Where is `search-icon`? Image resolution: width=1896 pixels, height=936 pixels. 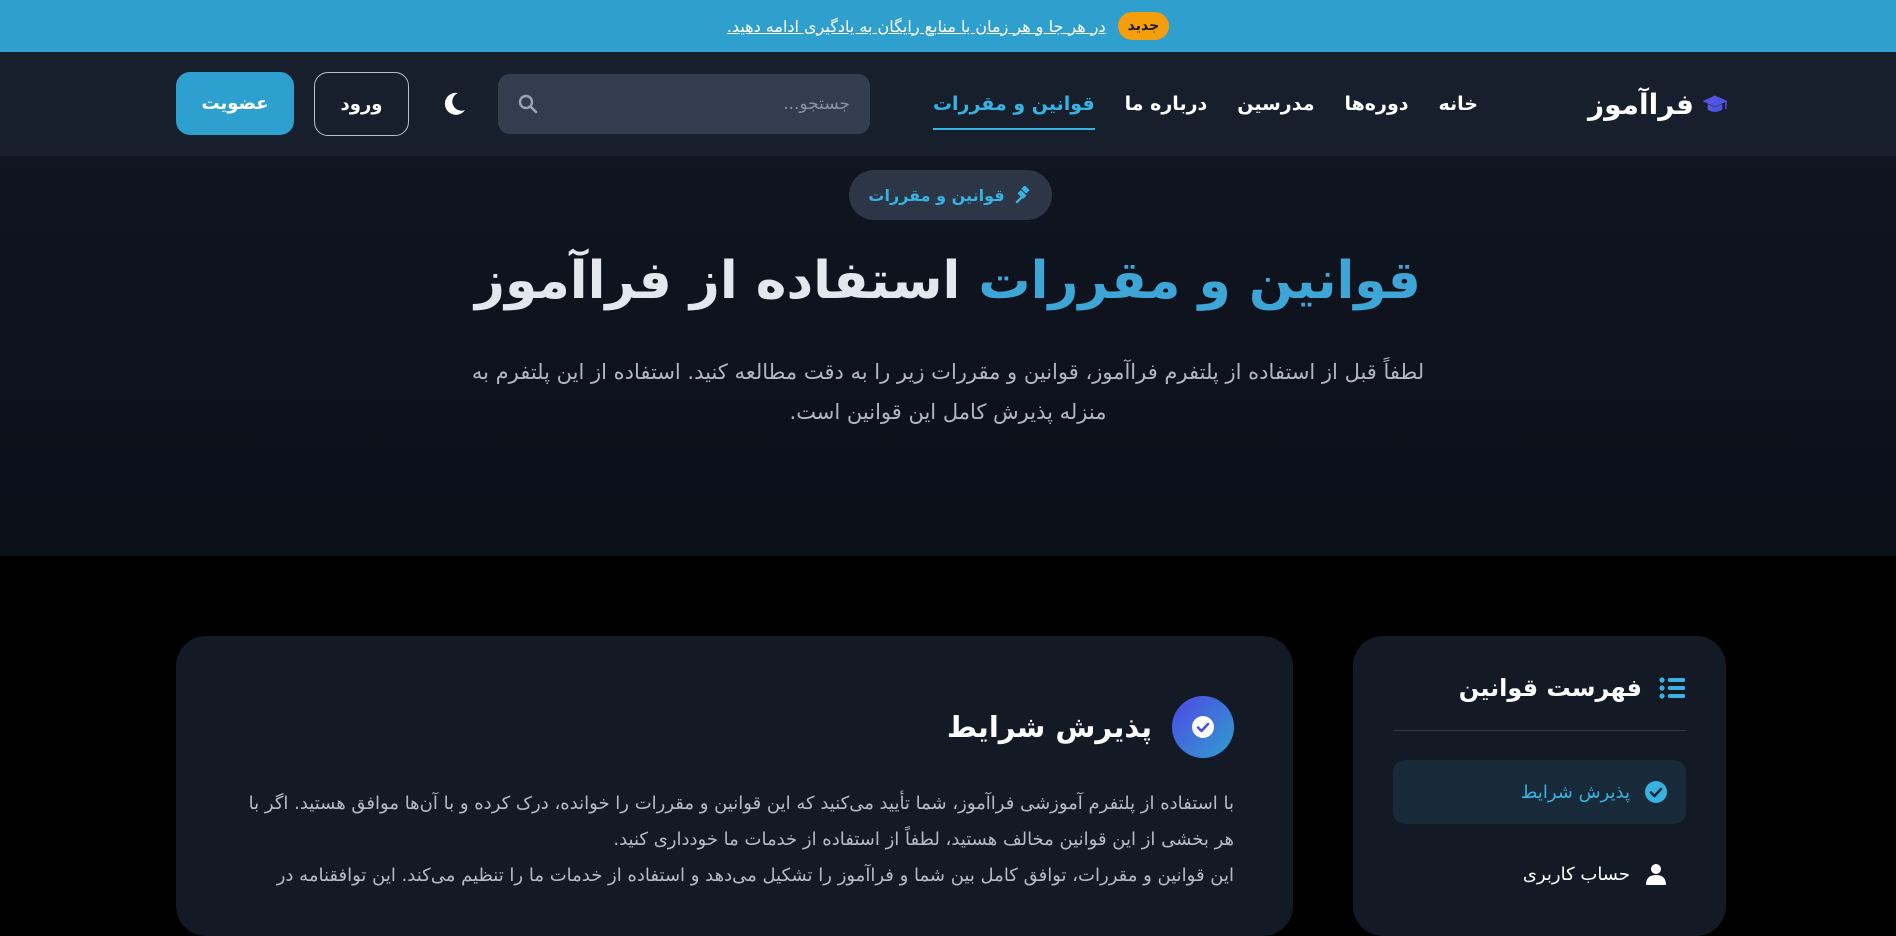
search-icon is located at coordinates (528, 104).